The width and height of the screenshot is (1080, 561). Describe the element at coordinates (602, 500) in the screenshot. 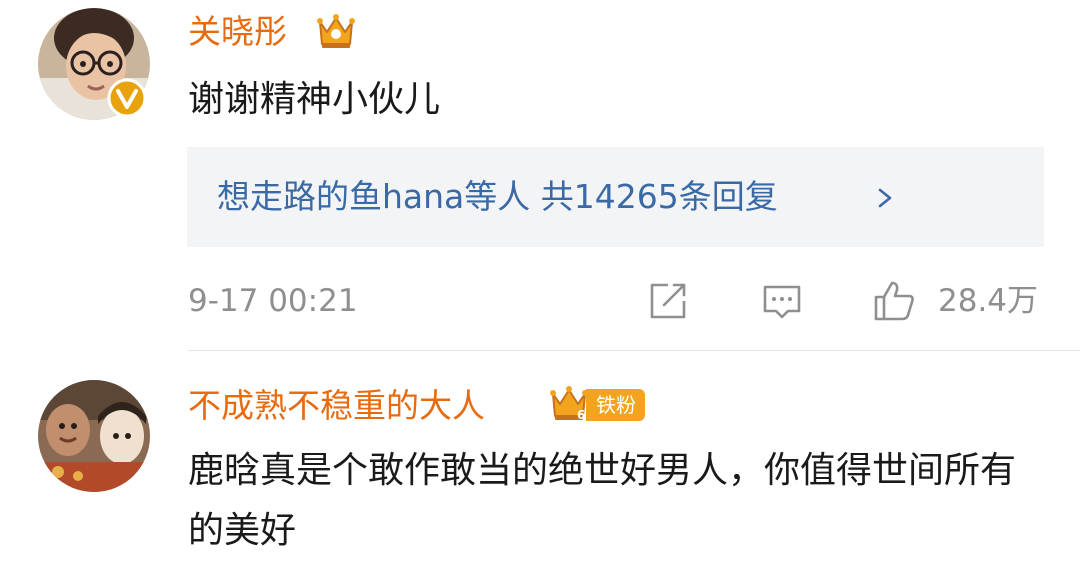

I see `comment-text: 鹿晗真是个敢作敢当的绝世好男人，你值得世间所有的美好` at that location.